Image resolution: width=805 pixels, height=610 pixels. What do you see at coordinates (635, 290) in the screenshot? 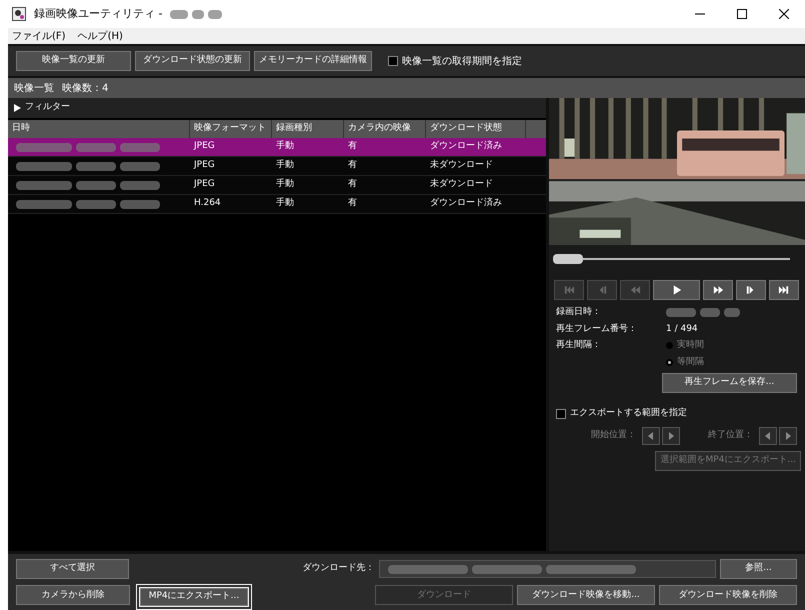
I see `rewind-icon` at bounding box center [635, 290].